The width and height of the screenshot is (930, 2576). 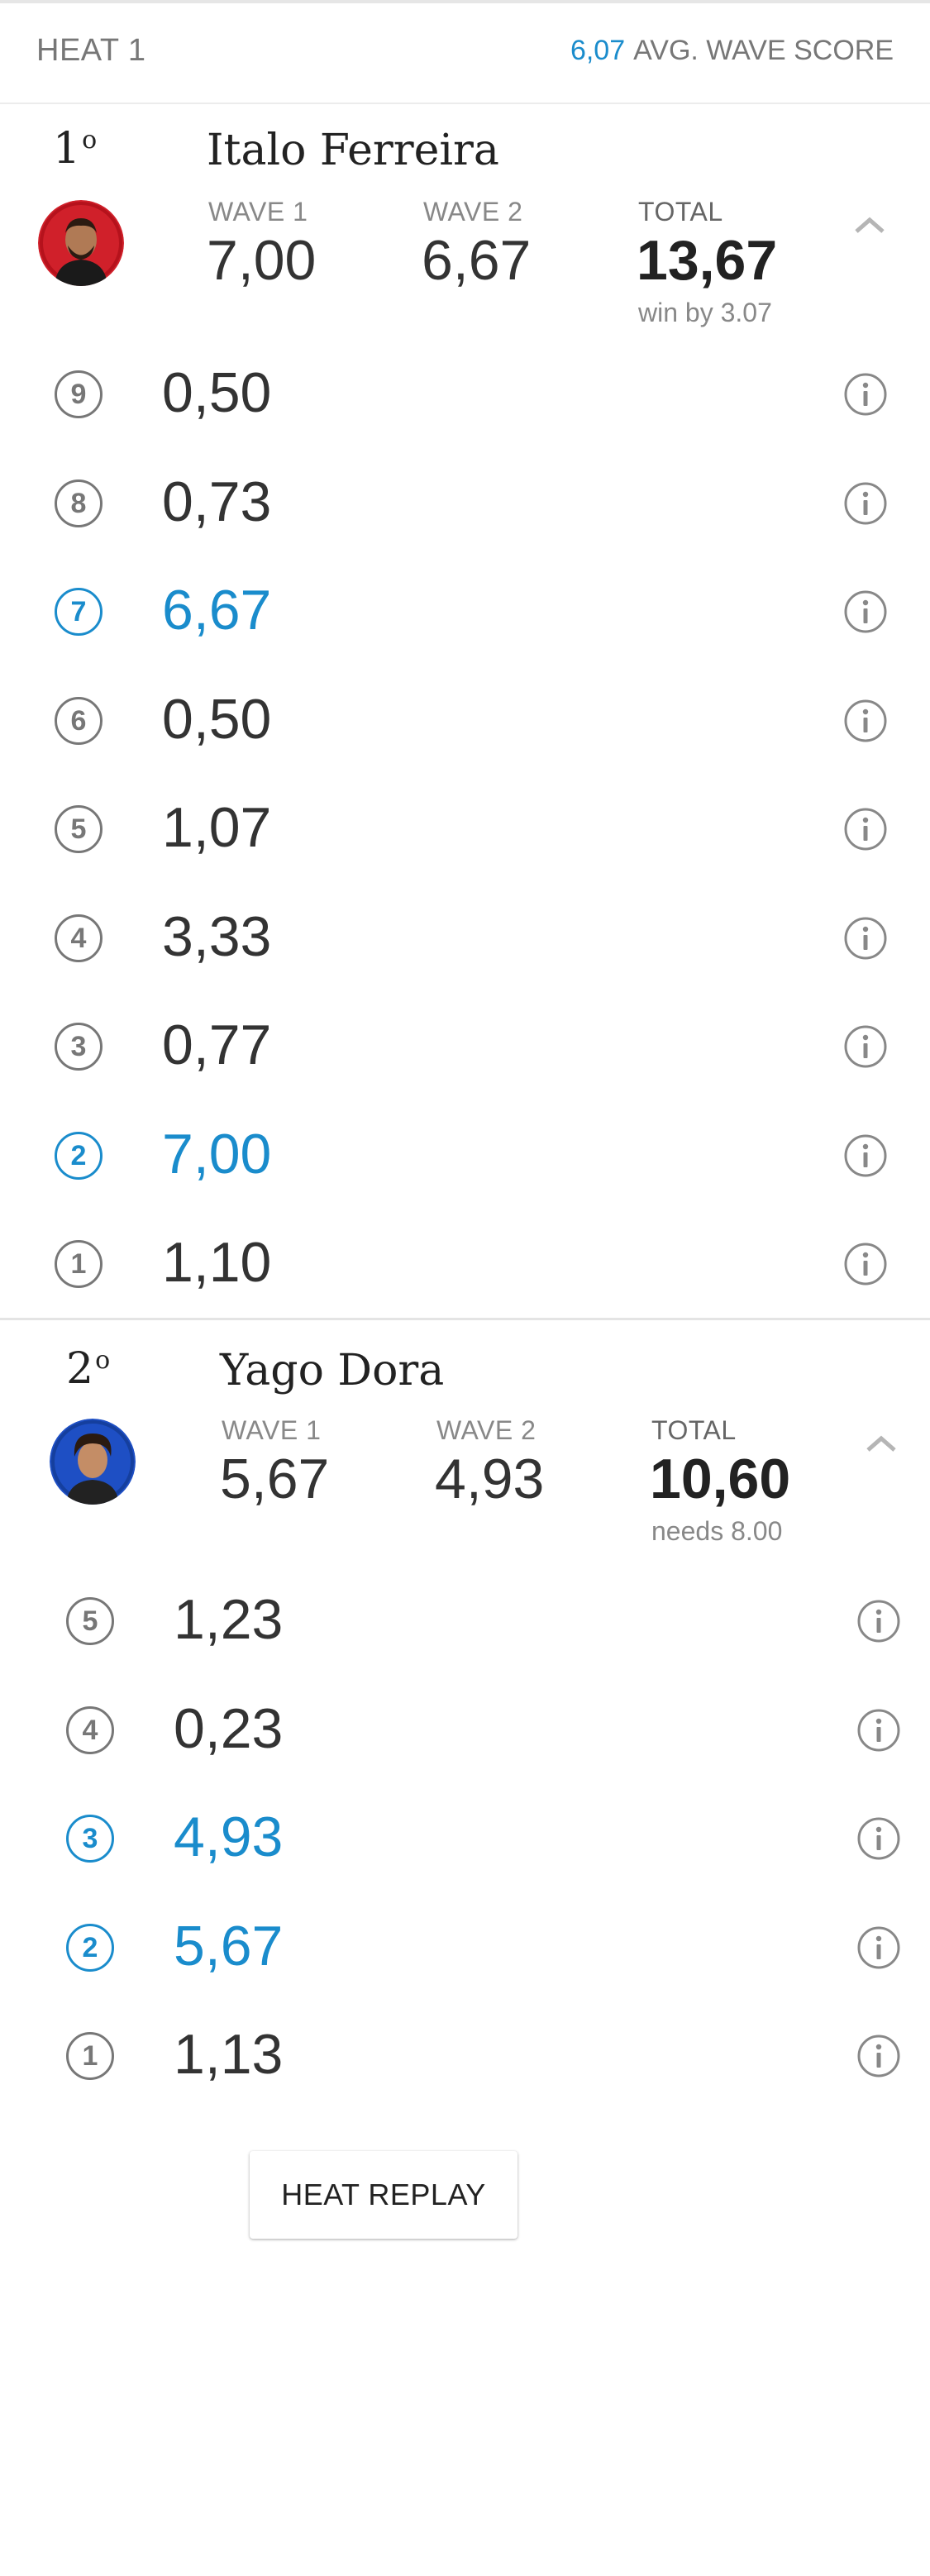 What do you see at coordinates (465, 939) in the screenshot?
I see `wave-row: 4 3,33` at bounding box center [465, 939].